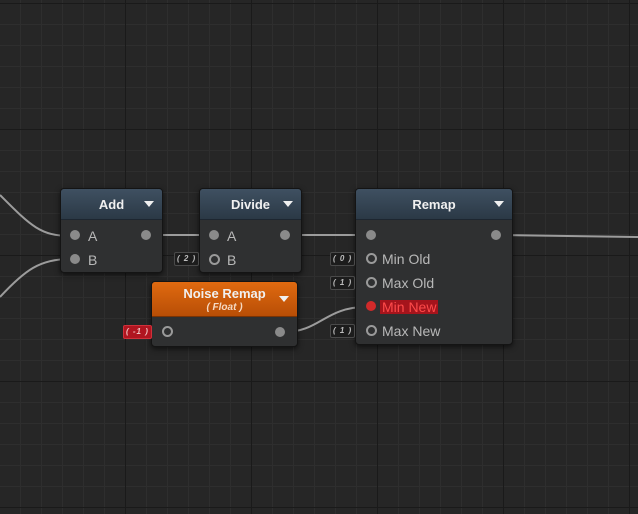  I want to click on remap-min-new-port, so click(371, 306).